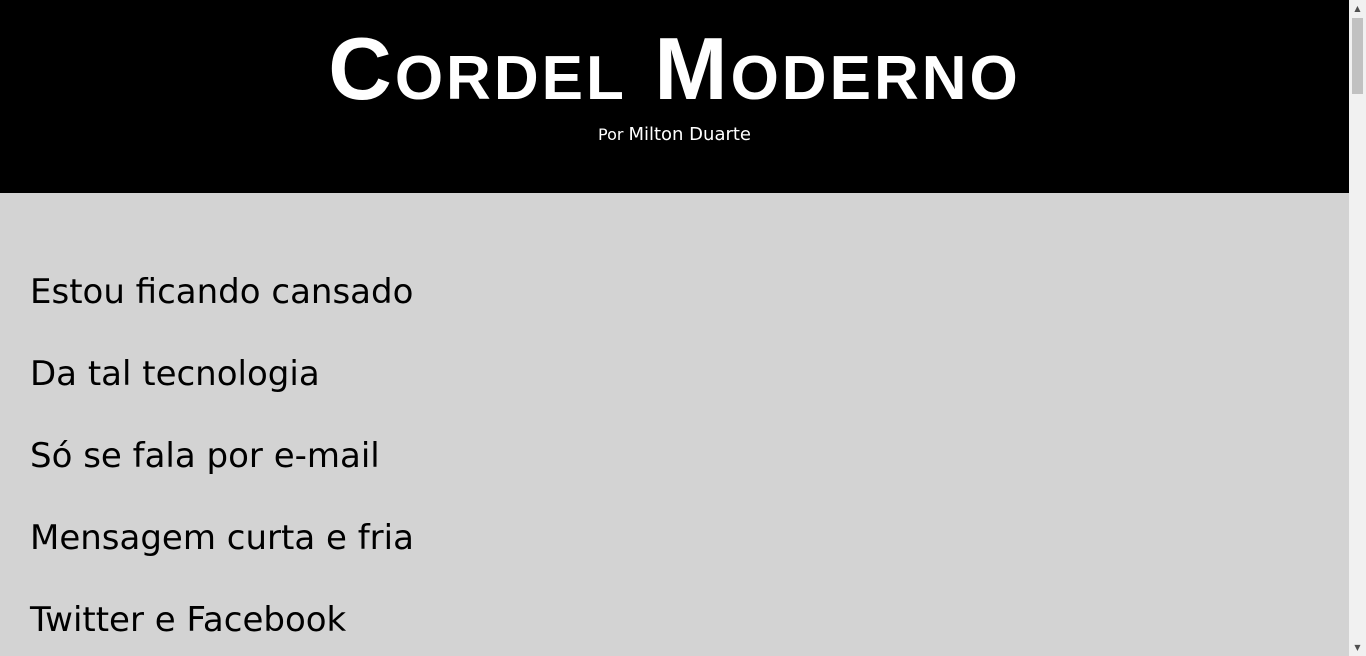 This screenshot has height=656, width=1366. Describe the element at coordinates (205, 456) in the screenshot. I see `poem-verse: Só se fala por e-mail` at that location.